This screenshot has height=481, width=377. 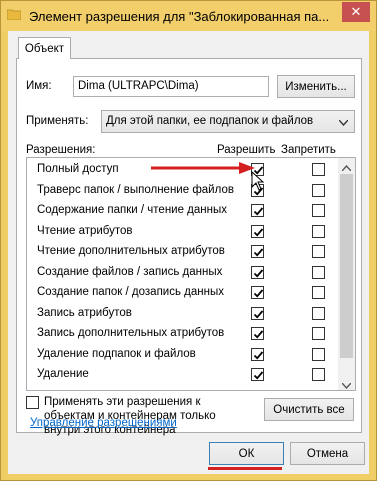 I want to click on close-button: ✕, so click(x=356, y=12).